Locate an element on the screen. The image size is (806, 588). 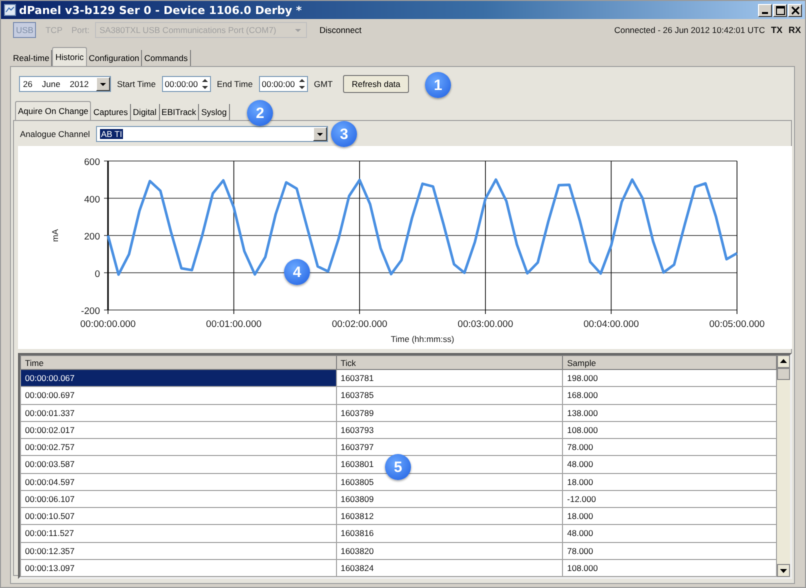
table-cell: 00:00:03.587 is located at coordinates (178, 464).